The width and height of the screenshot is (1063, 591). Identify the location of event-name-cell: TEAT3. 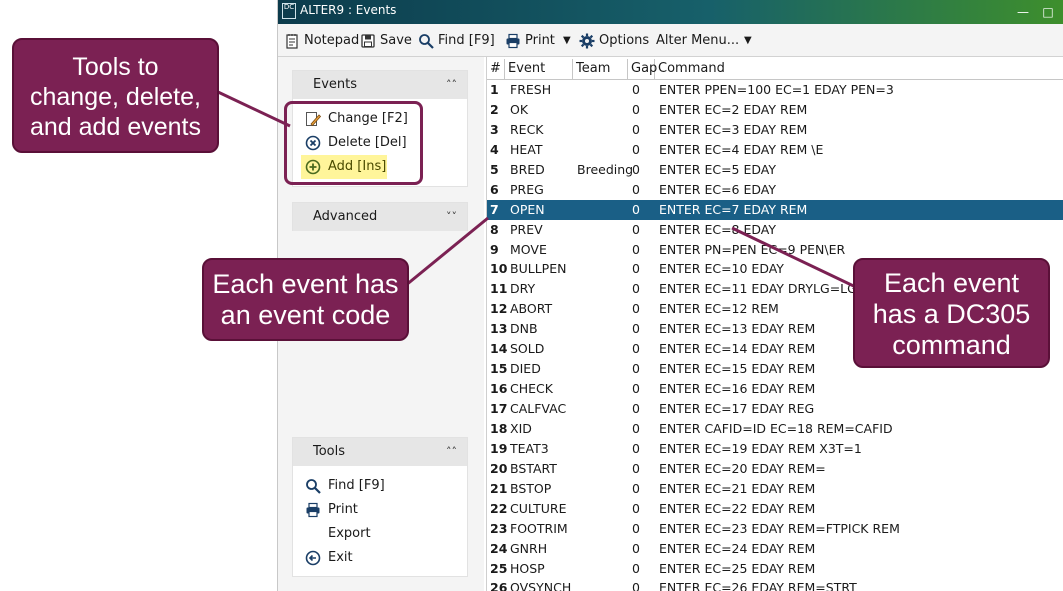
(529, 448).